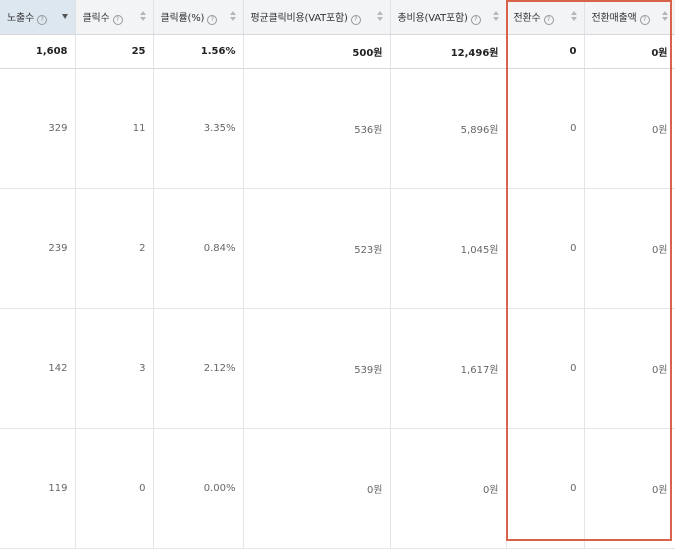 Image resolution: width=675 pixels, height=550 pixels. Describe the element at coordinates (198, 51) in the screenshot. I see `total-cell: 1.56%` at that location.